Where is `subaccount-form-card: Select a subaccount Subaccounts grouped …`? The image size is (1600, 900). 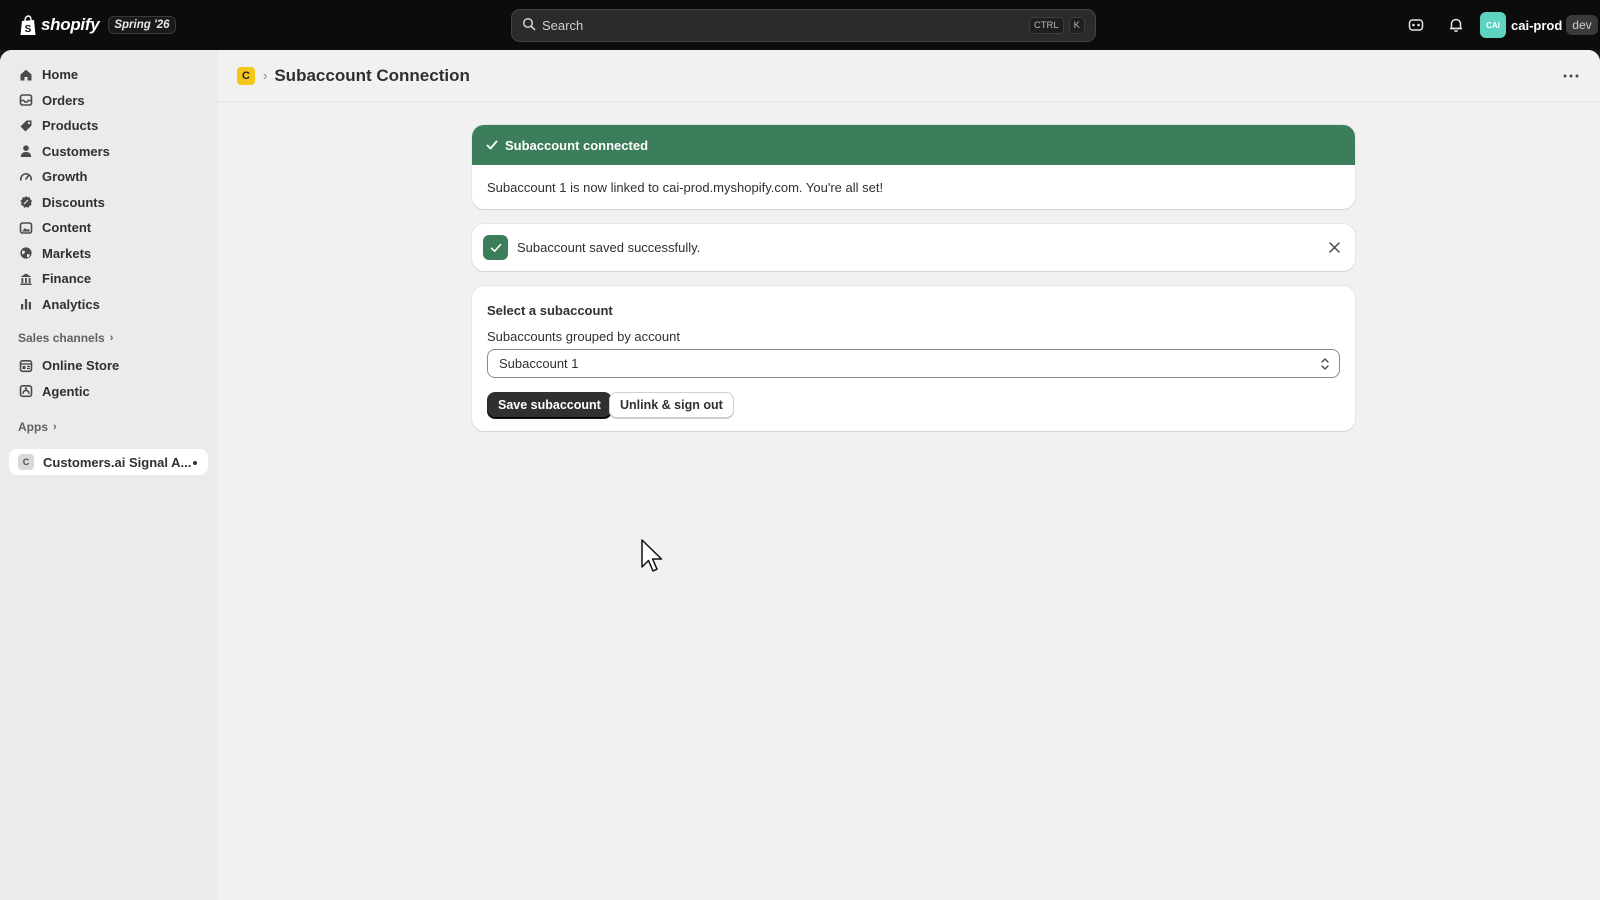 subaccount-form-card: Select a subaccount Subaccounts grouped … is located at coordinates (913, 358).